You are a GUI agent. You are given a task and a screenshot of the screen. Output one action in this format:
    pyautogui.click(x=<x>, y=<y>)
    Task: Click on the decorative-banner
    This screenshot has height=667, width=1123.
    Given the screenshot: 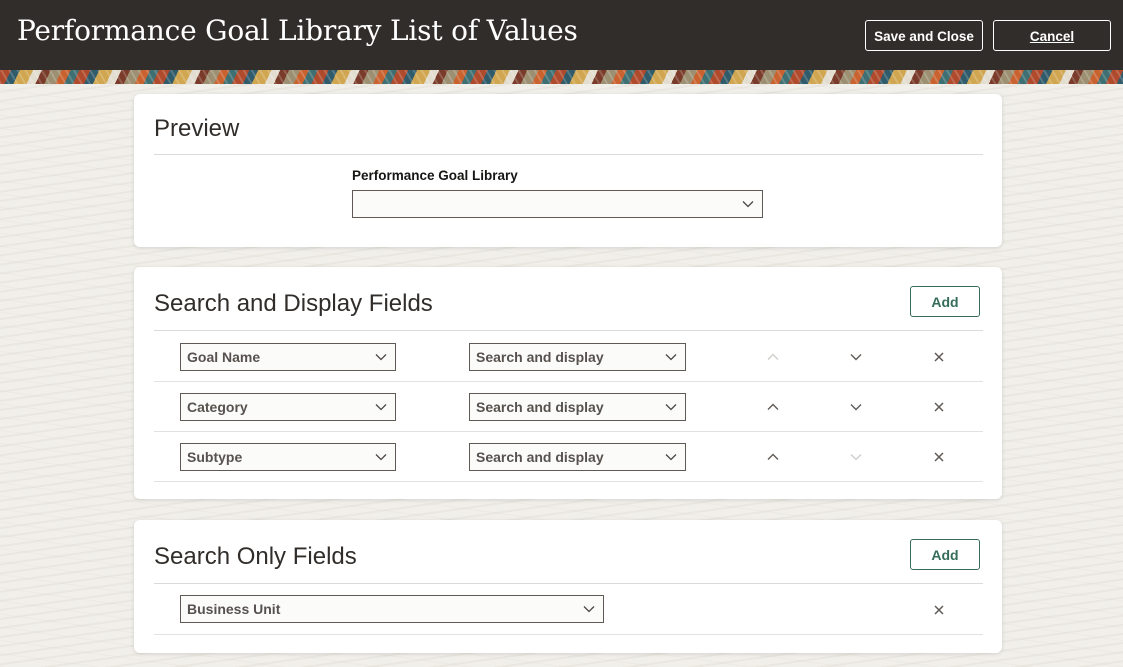 What is the action you would take?
    pyautogui.click(x=561, y=77)
    